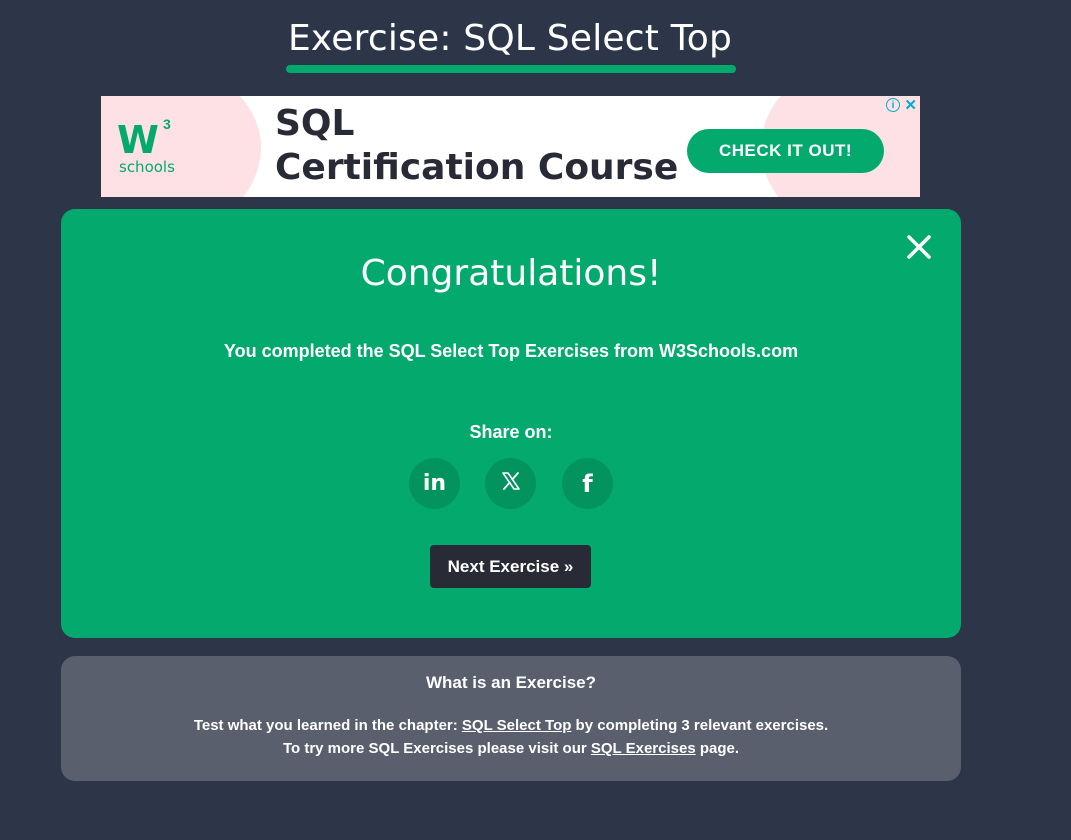  I want to click on ad-headline-line2: Certification Course, so click(477, 167).